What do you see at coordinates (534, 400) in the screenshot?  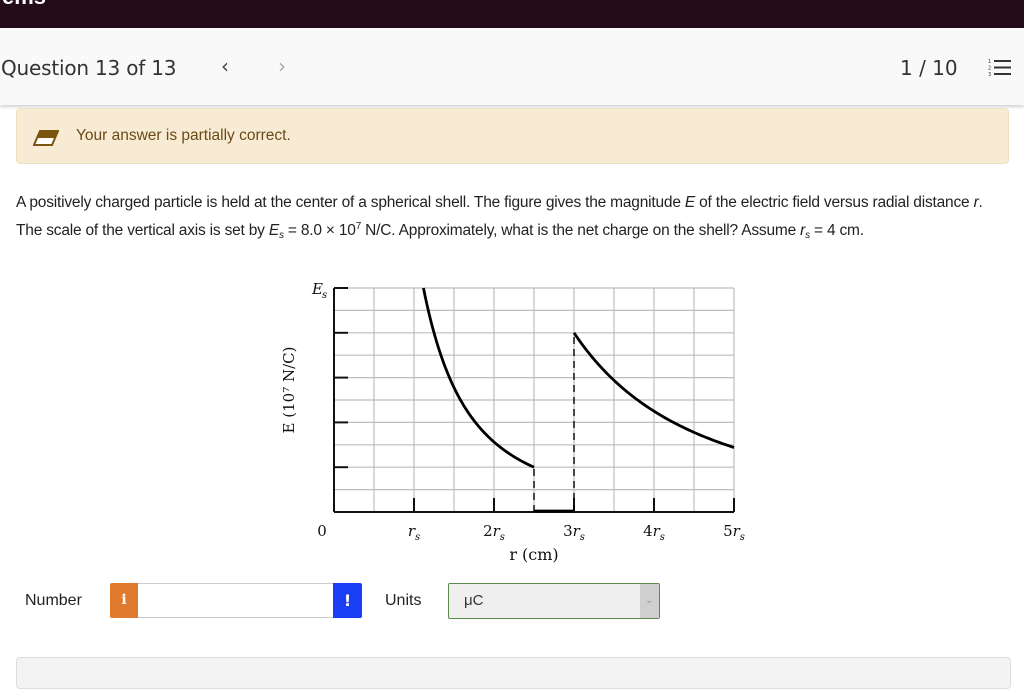 I see `chart-grid` at bounding box center [534, 400].